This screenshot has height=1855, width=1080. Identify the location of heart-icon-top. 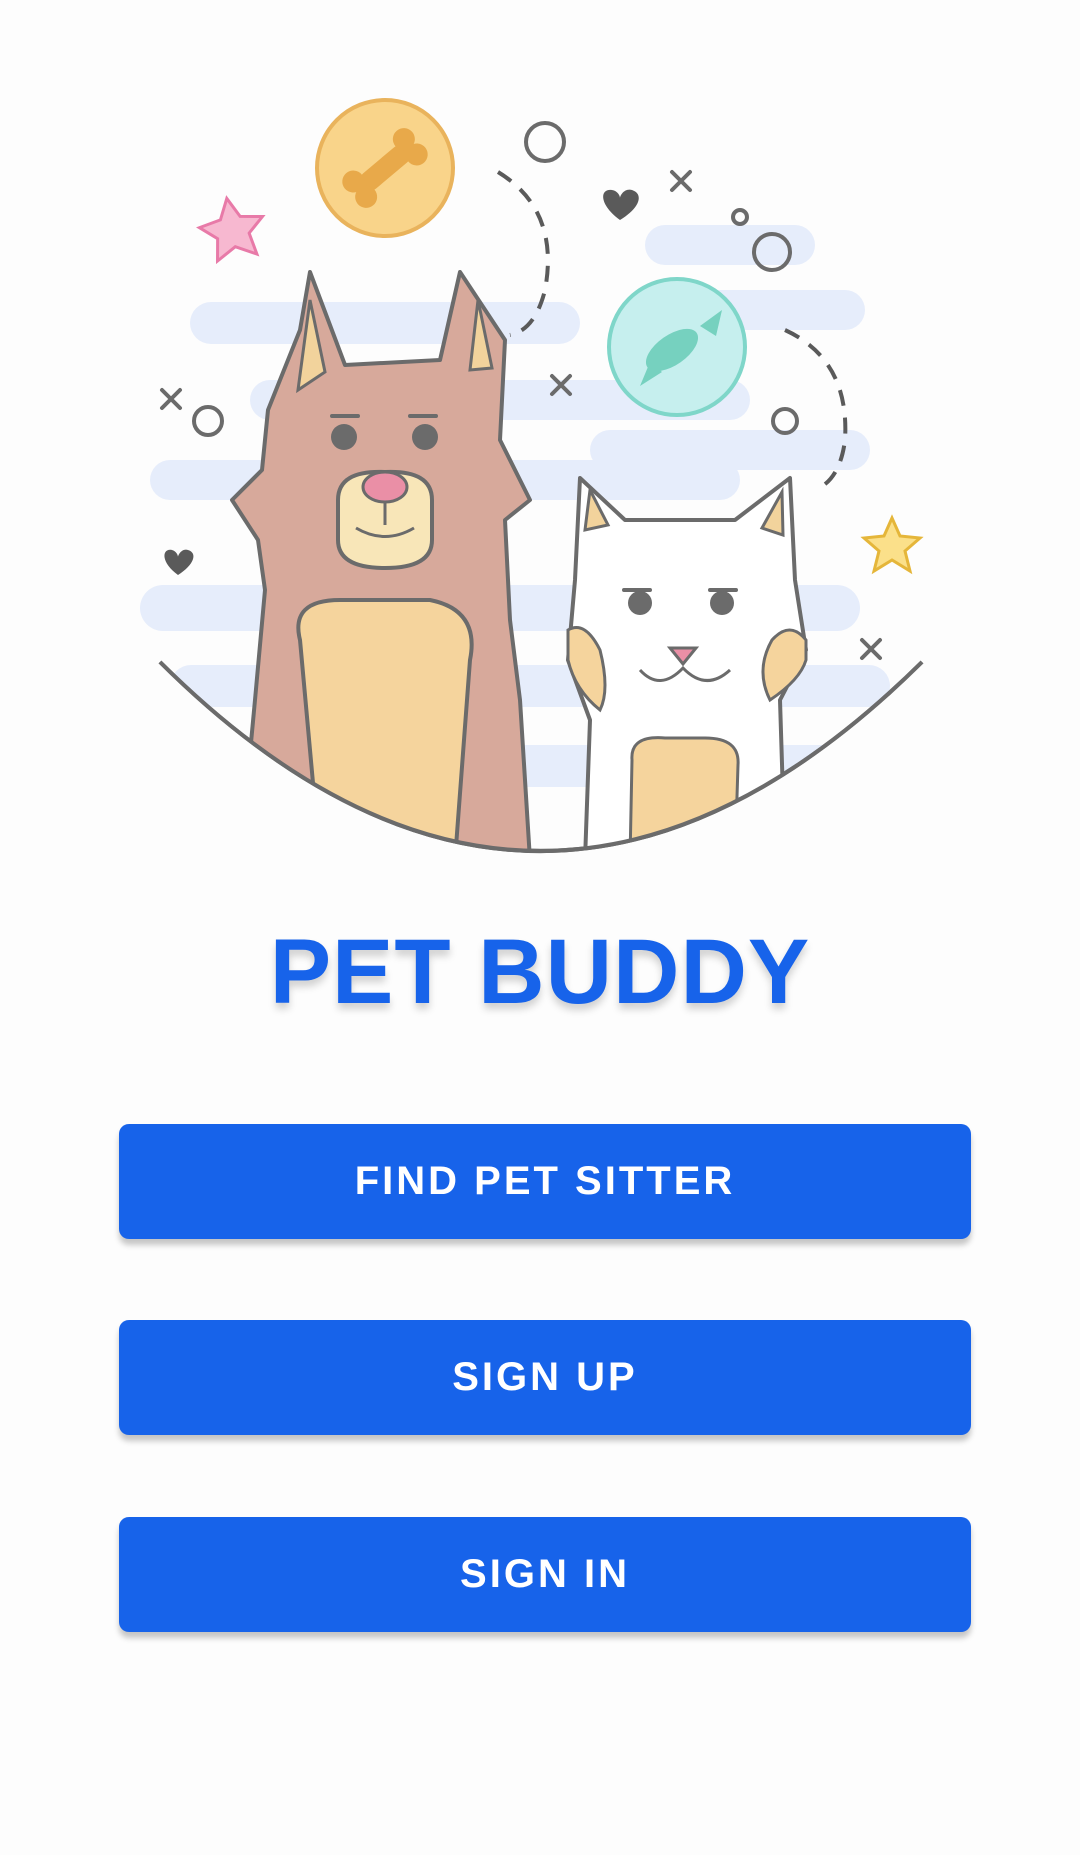
(621, 204).